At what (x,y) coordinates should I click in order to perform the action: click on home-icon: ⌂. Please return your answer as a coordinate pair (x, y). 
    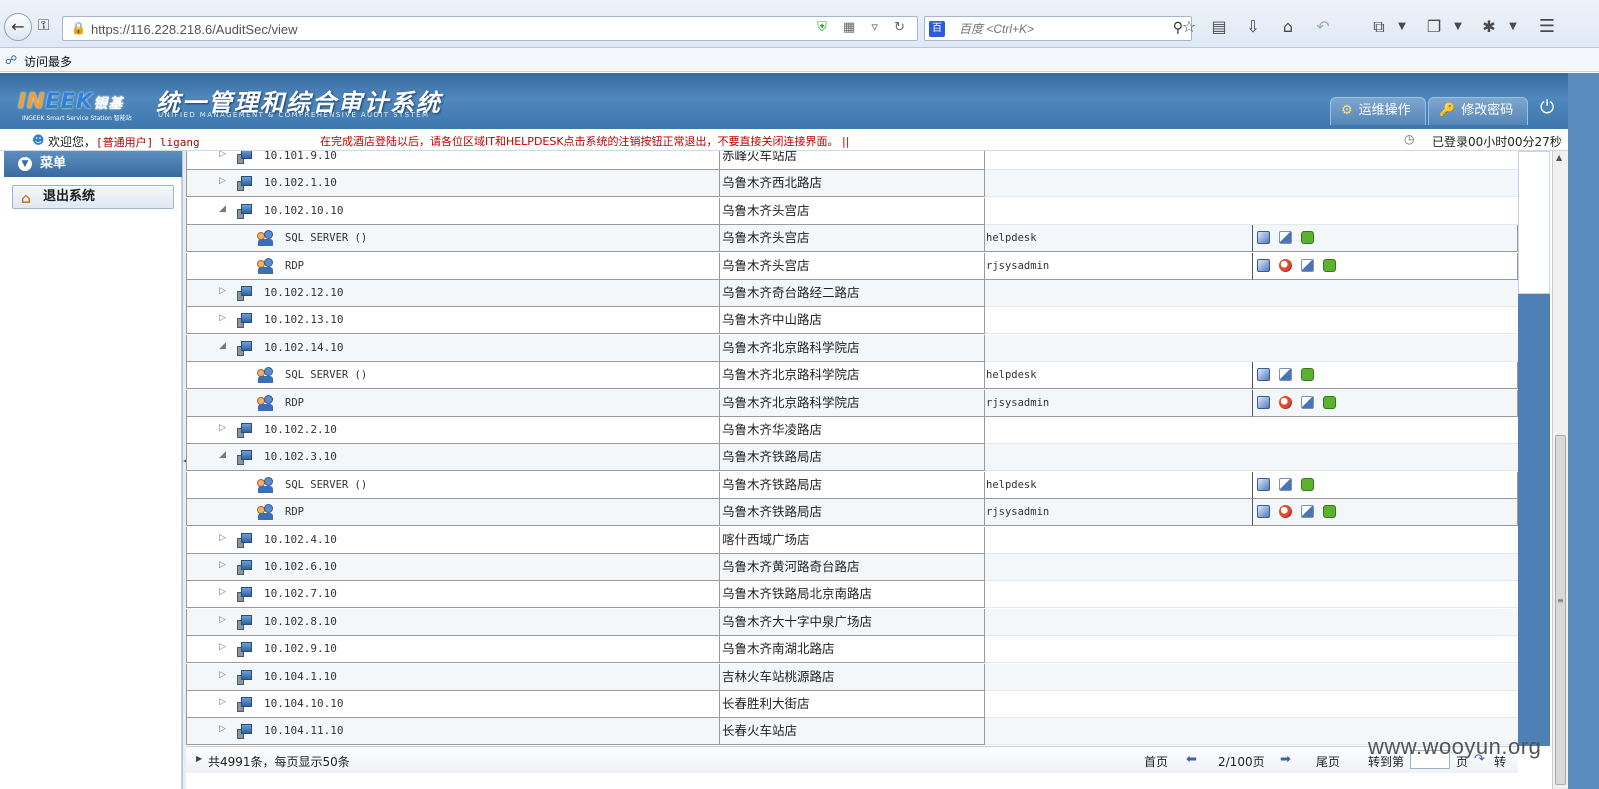
    Looking at the image, I should click on (1288, 27).